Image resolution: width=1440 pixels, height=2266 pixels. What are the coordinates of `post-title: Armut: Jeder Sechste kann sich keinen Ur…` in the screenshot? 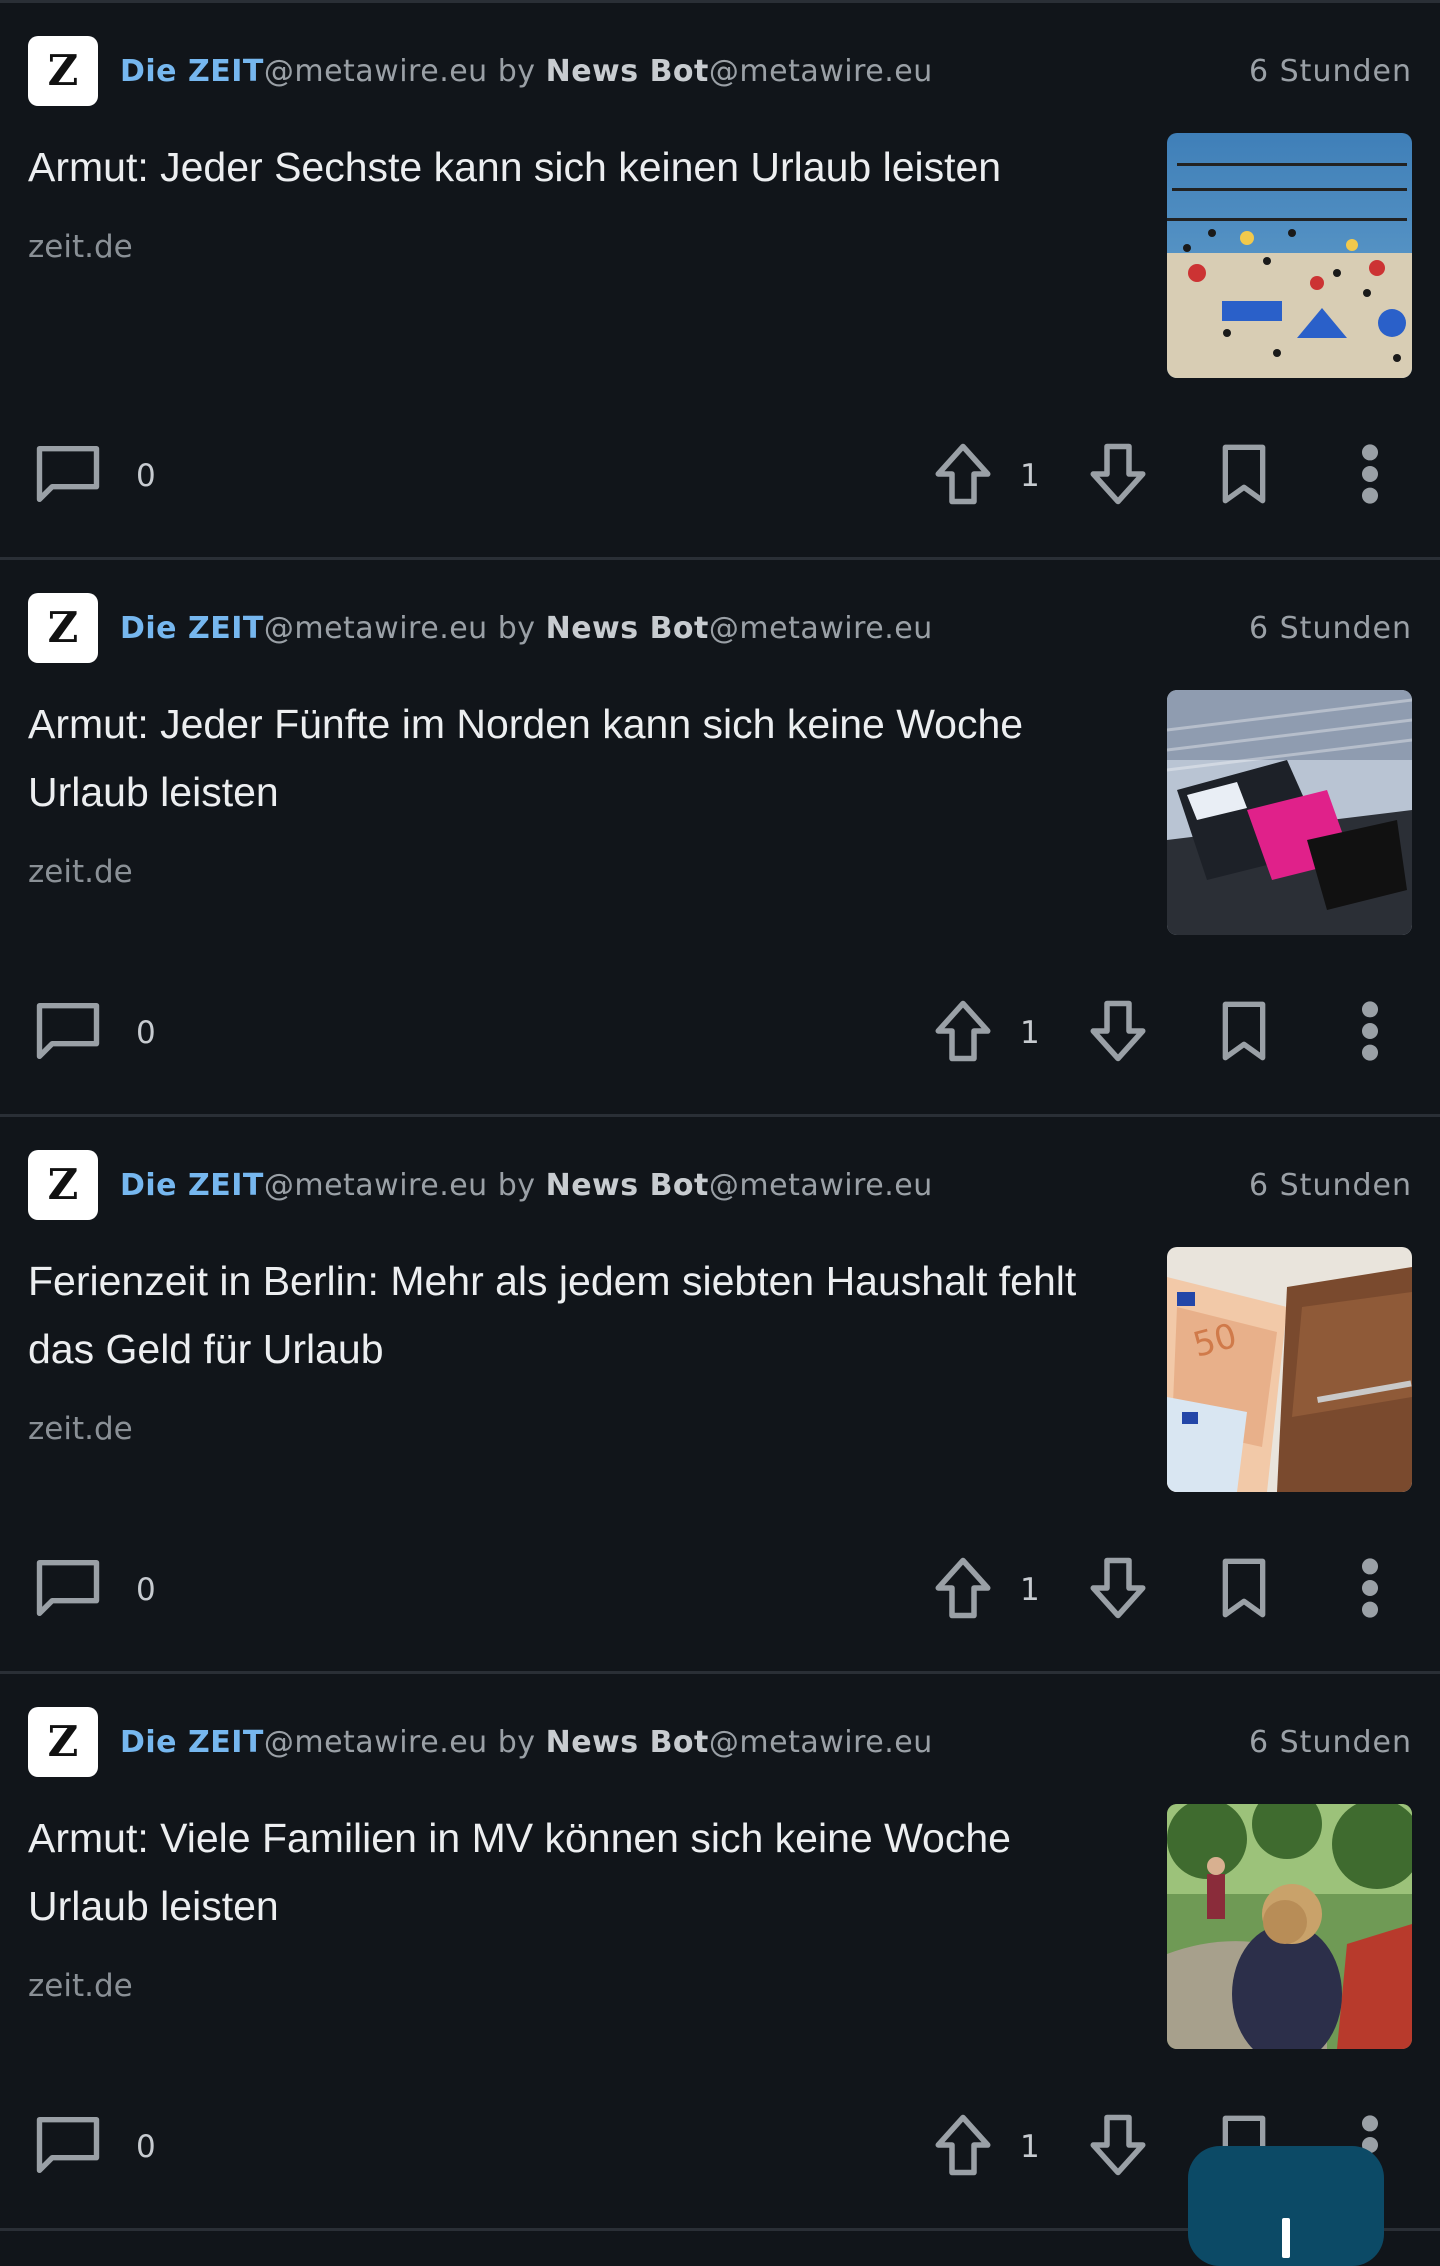 It's located at (573, 167).